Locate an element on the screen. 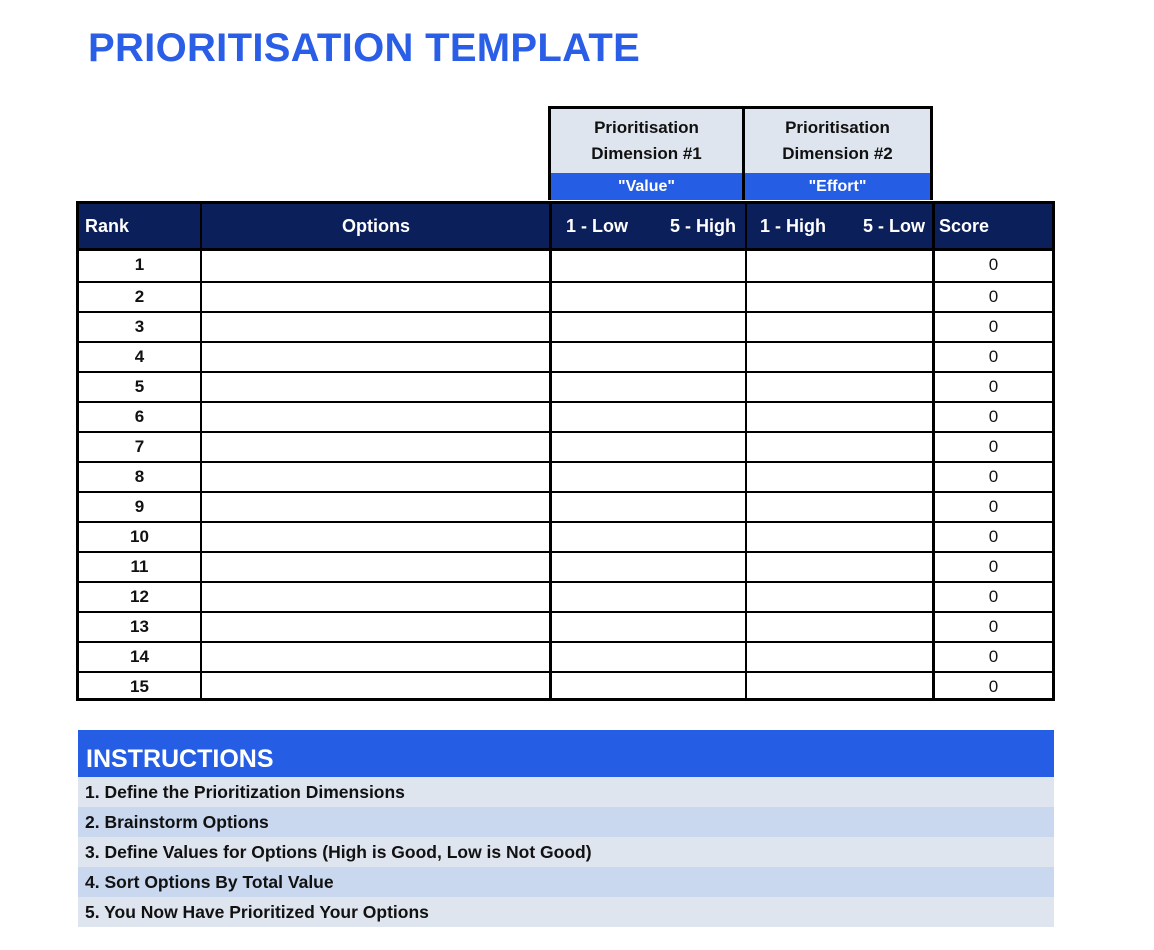  table-row: 80 is located at coordinates (565, 476).